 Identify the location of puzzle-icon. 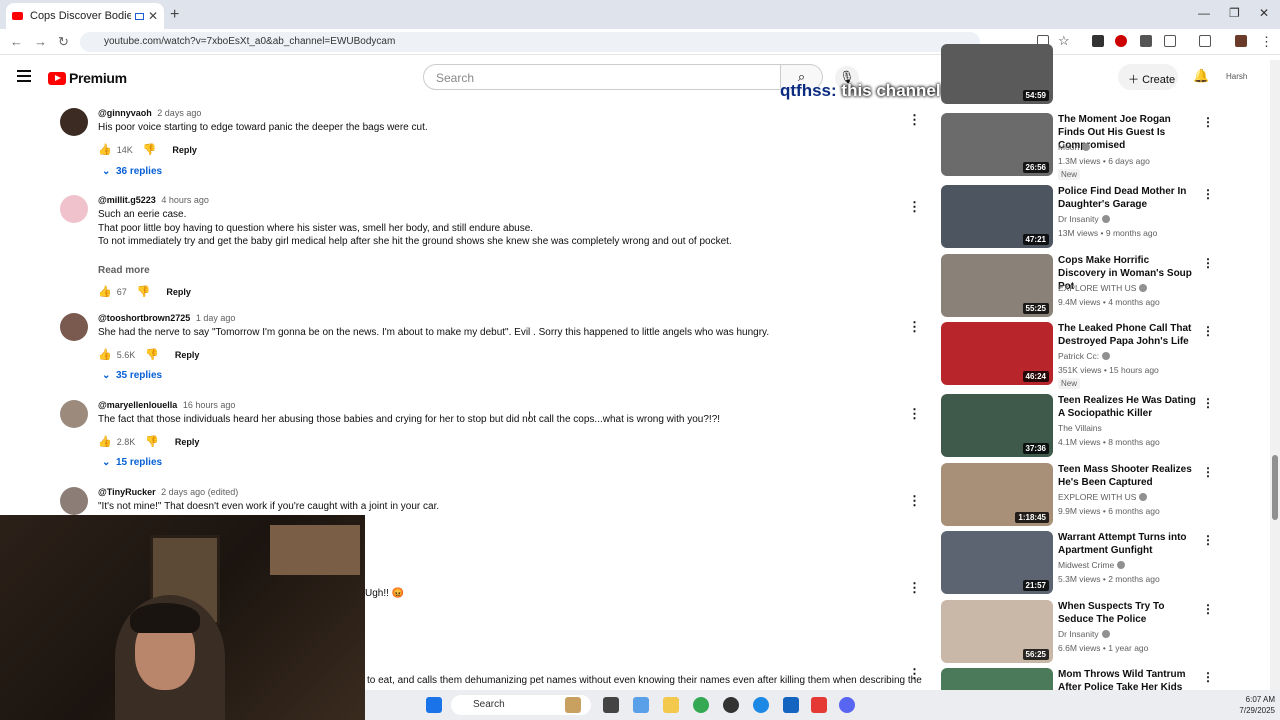
(1170, 41).